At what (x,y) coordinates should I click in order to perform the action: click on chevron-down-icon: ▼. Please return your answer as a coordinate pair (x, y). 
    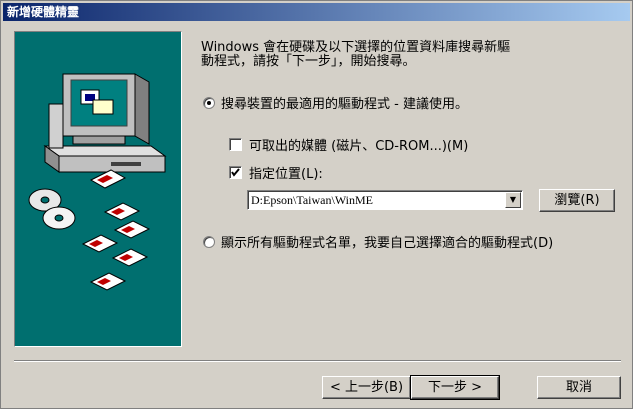
    Looking at the image, I should click on (513, 200).